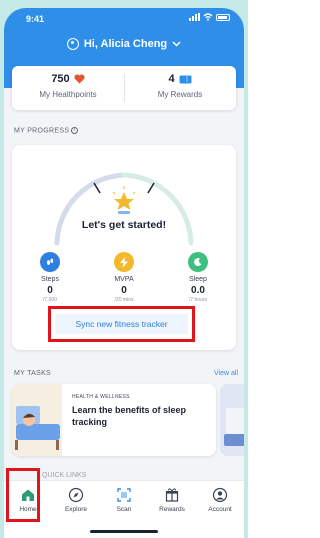 The height and width of the screenshot is (538, 320). I want to click on tasks-header: MY TASKS View all, so click(126, 373).